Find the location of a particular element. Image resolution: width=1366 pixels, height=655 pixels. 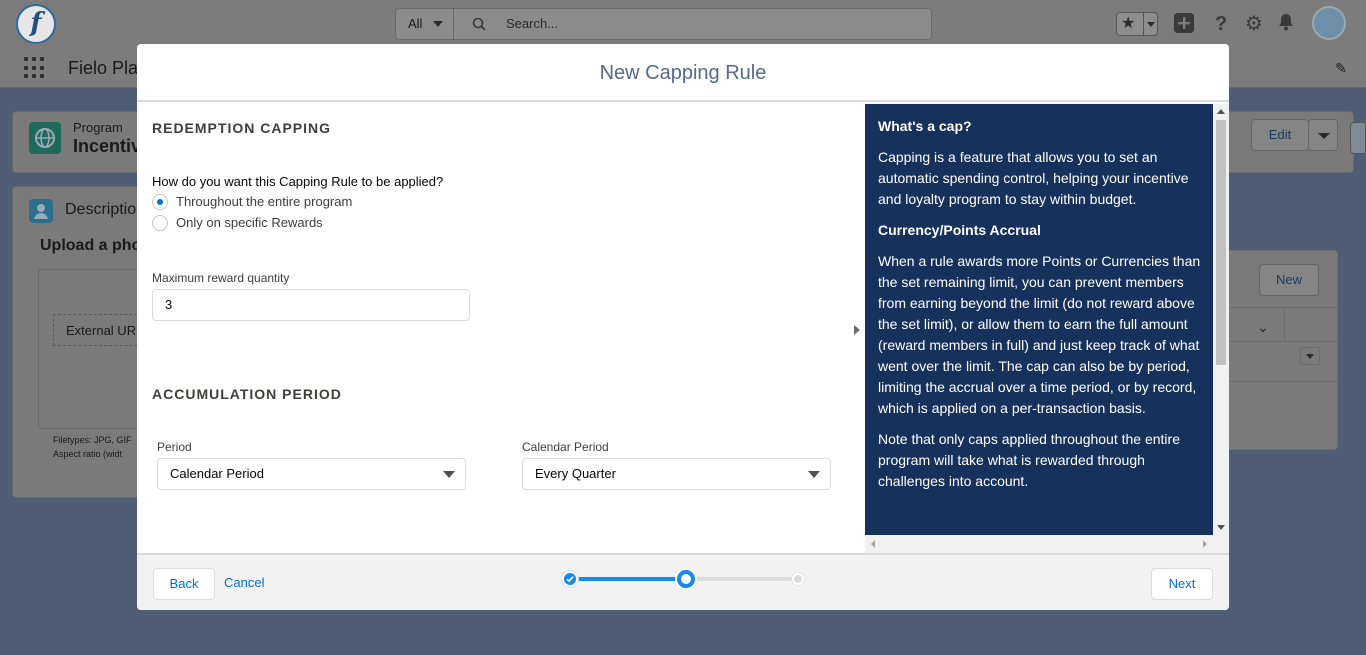

step-1-complete is located at coordinates (570, 579).